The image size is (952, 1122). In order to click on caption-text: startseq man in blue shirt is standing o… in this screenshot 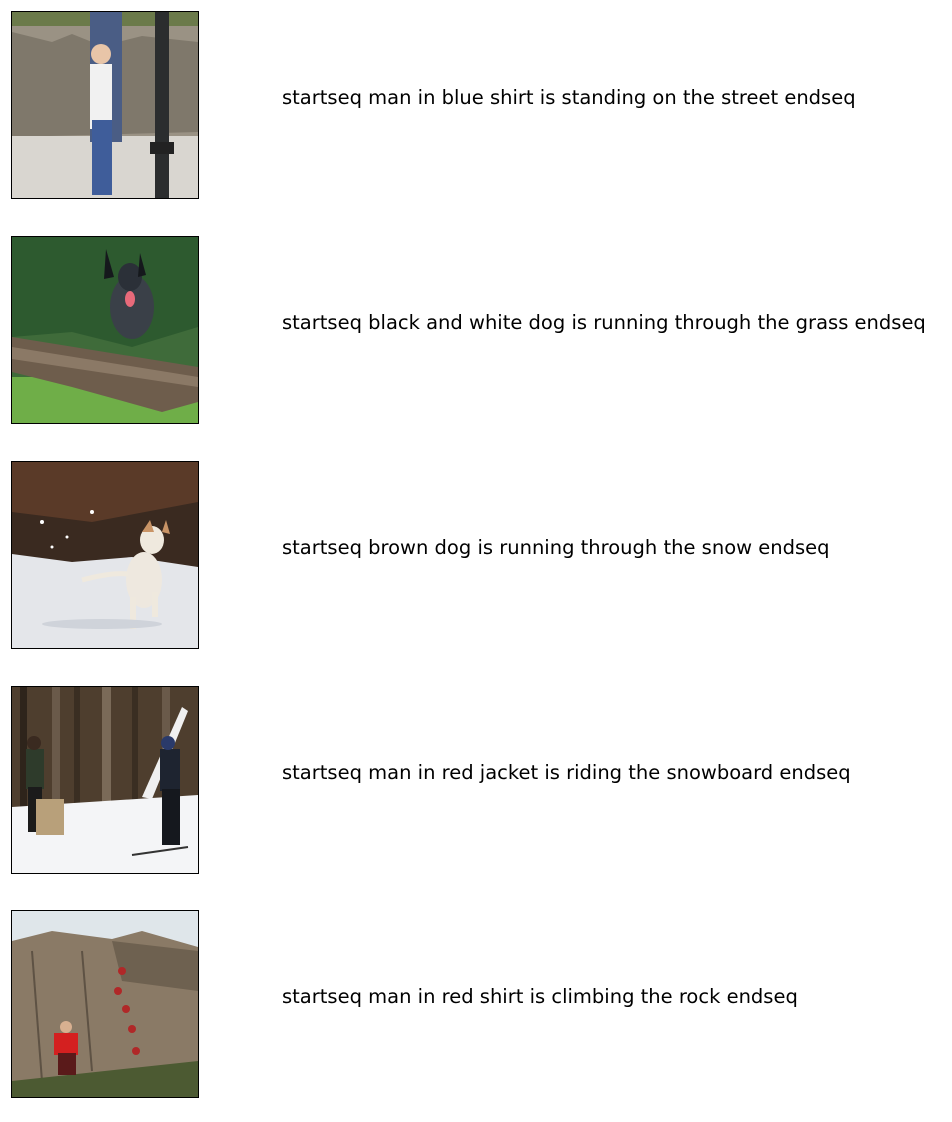, I will do `click(569, 97)`.